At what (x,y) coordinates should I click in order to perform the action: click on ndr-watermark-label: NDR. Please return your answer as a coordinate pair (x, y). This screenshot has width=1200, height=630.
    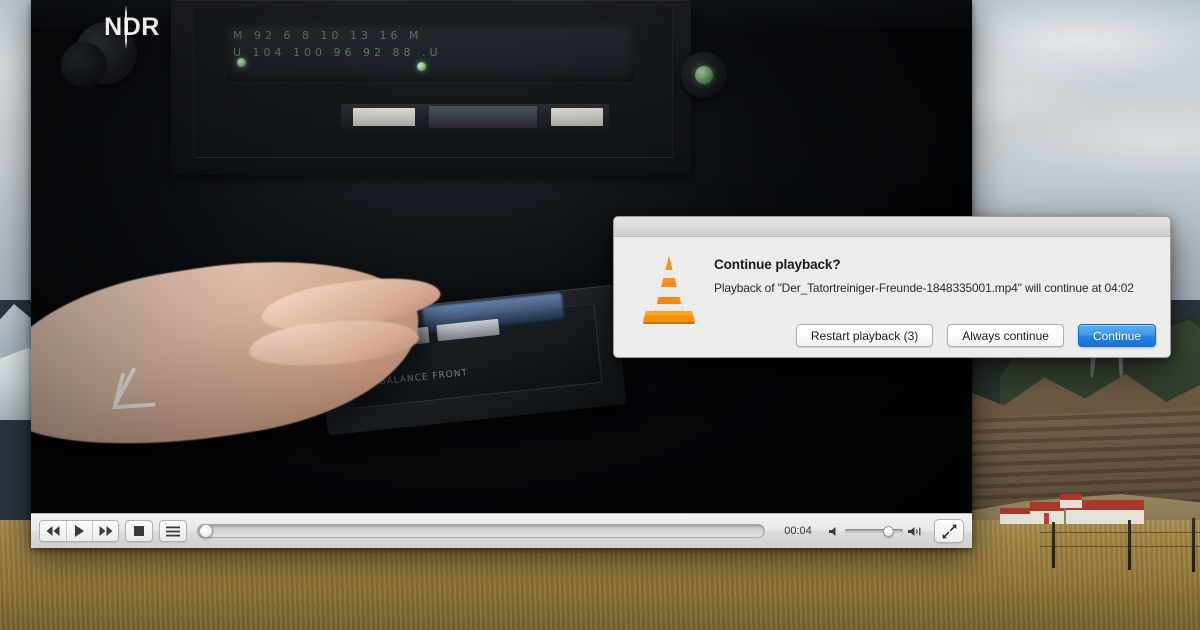
    Looking at the image, I should click on (132, 26).